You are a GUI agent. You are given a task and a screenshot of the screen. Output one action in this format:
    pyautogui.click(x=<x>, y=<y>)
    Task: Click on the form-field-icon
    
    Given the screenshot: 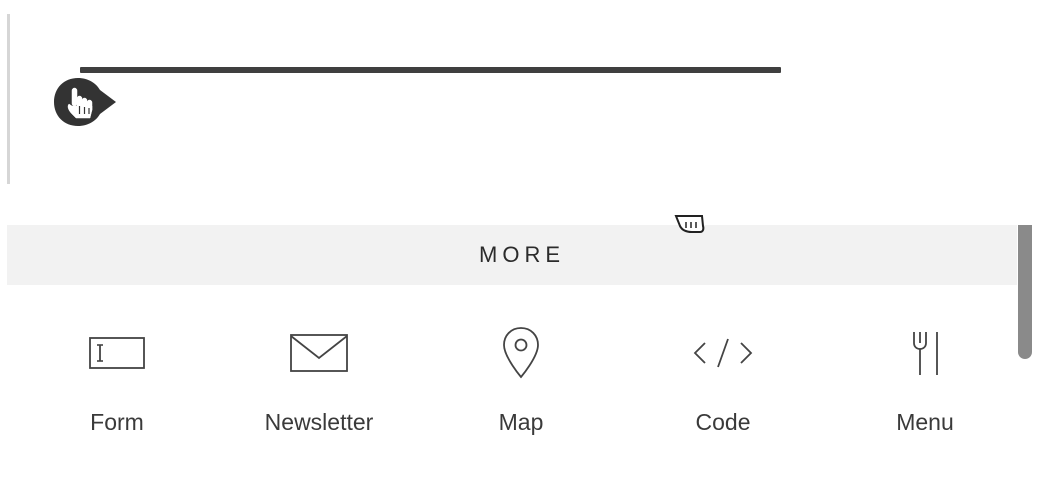 What is the action you would take?
    pyautogui.click(x=117, y=353)
    